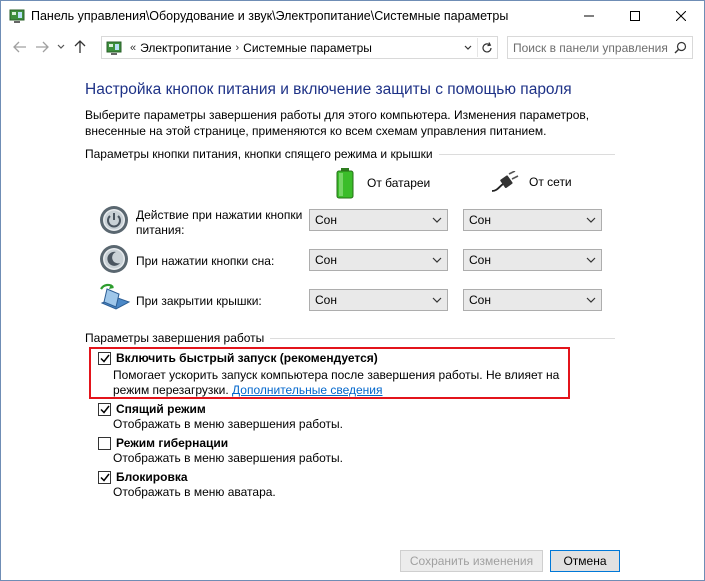 The width and height of the screenshot is (705, 581). I want to click on battery-icon, so click(345, 183).